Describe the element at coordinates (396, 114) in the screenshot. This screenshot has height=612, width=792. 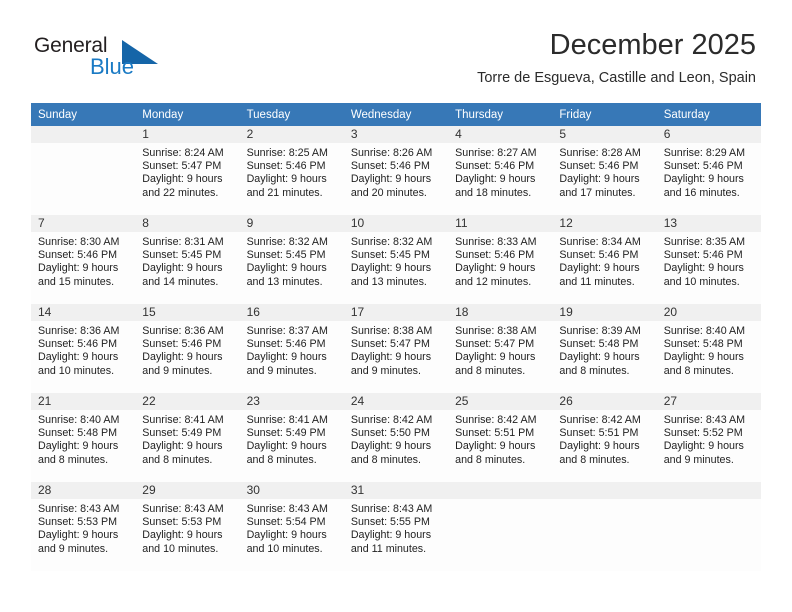
I see `weekday-header-wednesday: Wednesday` at that location.